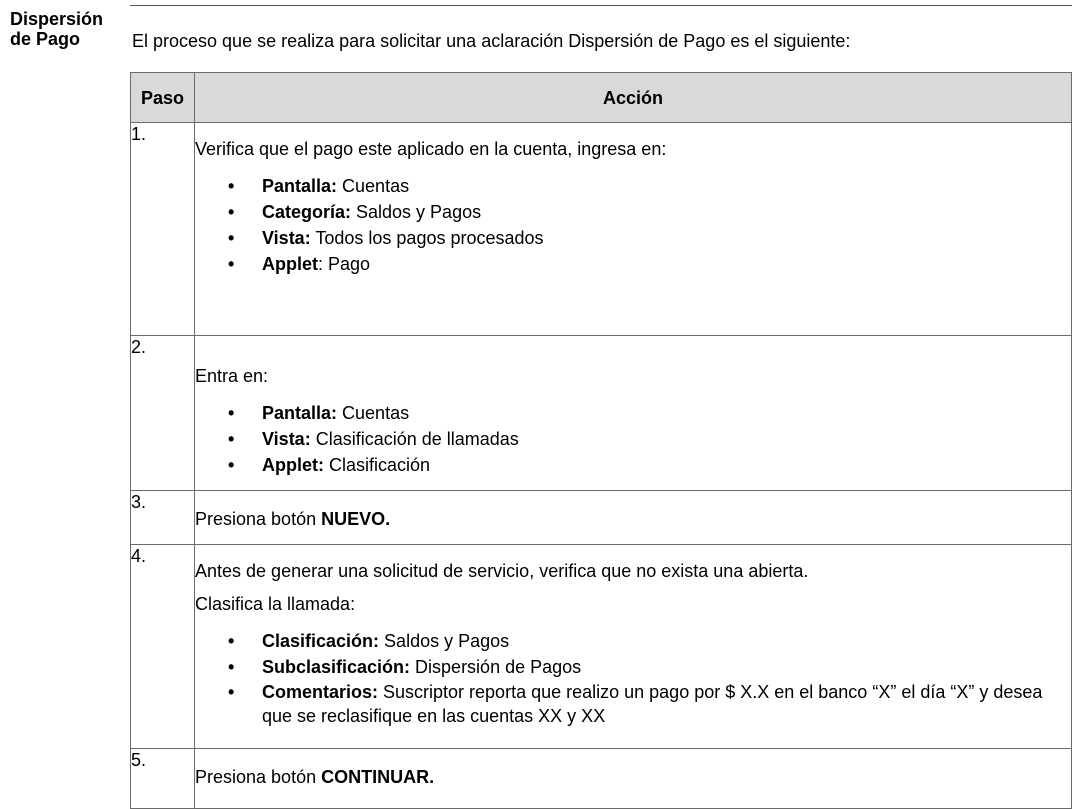  I want to click on item-label: Applet, so click(290, 264).